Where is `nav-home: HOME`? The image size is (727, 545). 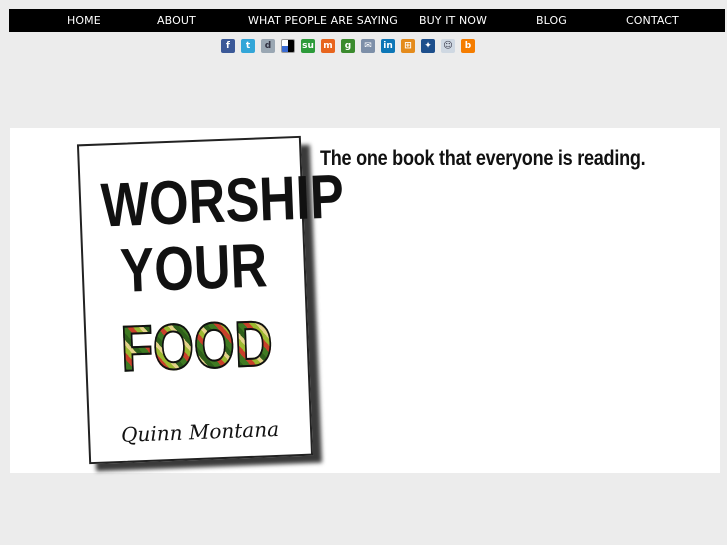 nav-home: HOME is located at coordinates (84, 20).